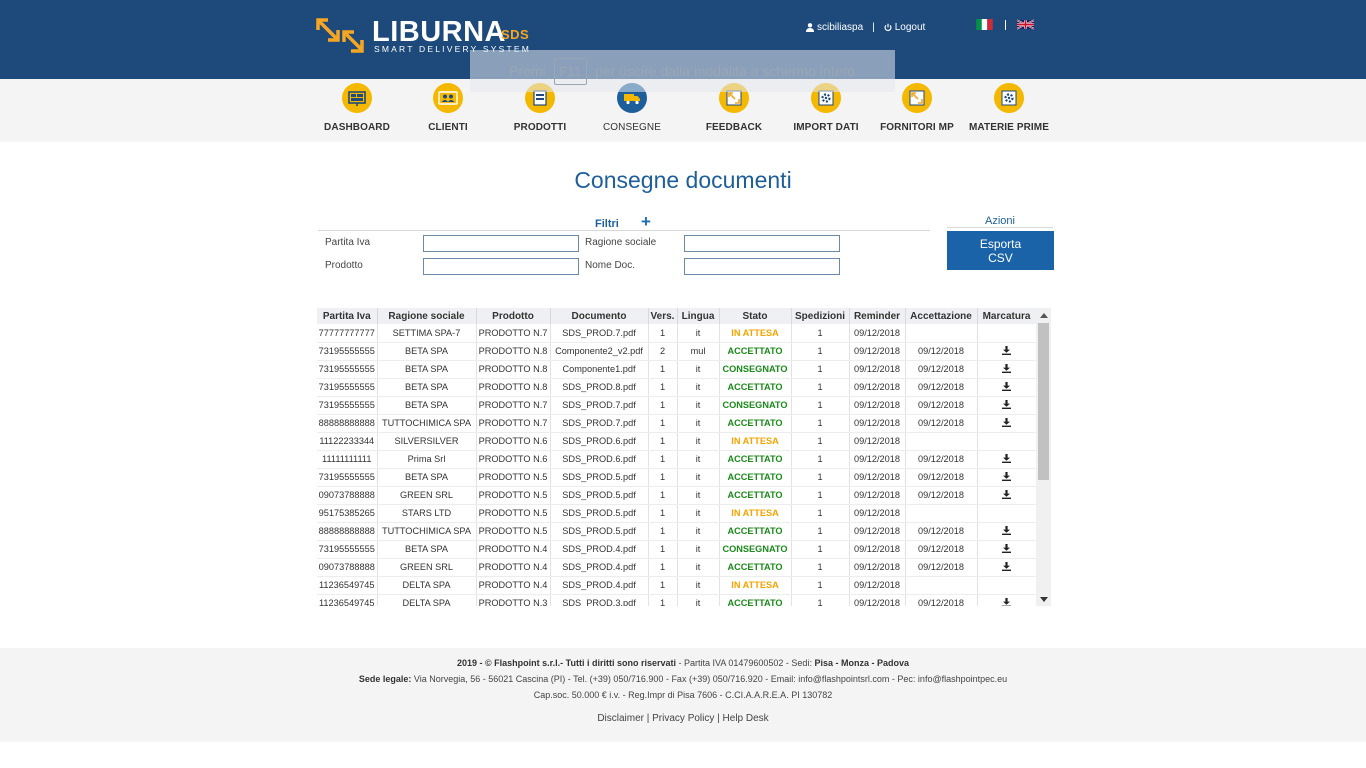 This screenshot has width=1366, height=768. Describe the element at coordinates (820, 316) in the screenshot. I see `column-header: Spedizioni` at that location.